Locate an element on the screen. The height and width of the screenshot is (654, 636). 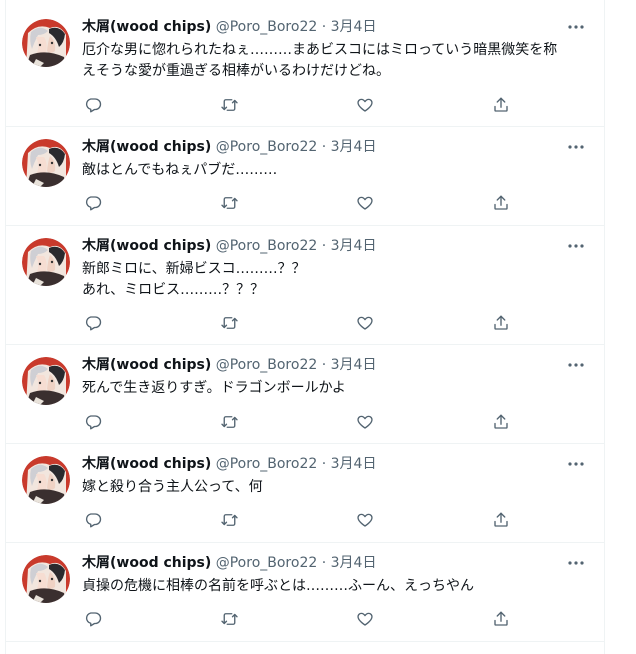
tweet-text: 死んで生き返りすぎ。ドラゴンボールかよ is located at coordinates (335, 388).